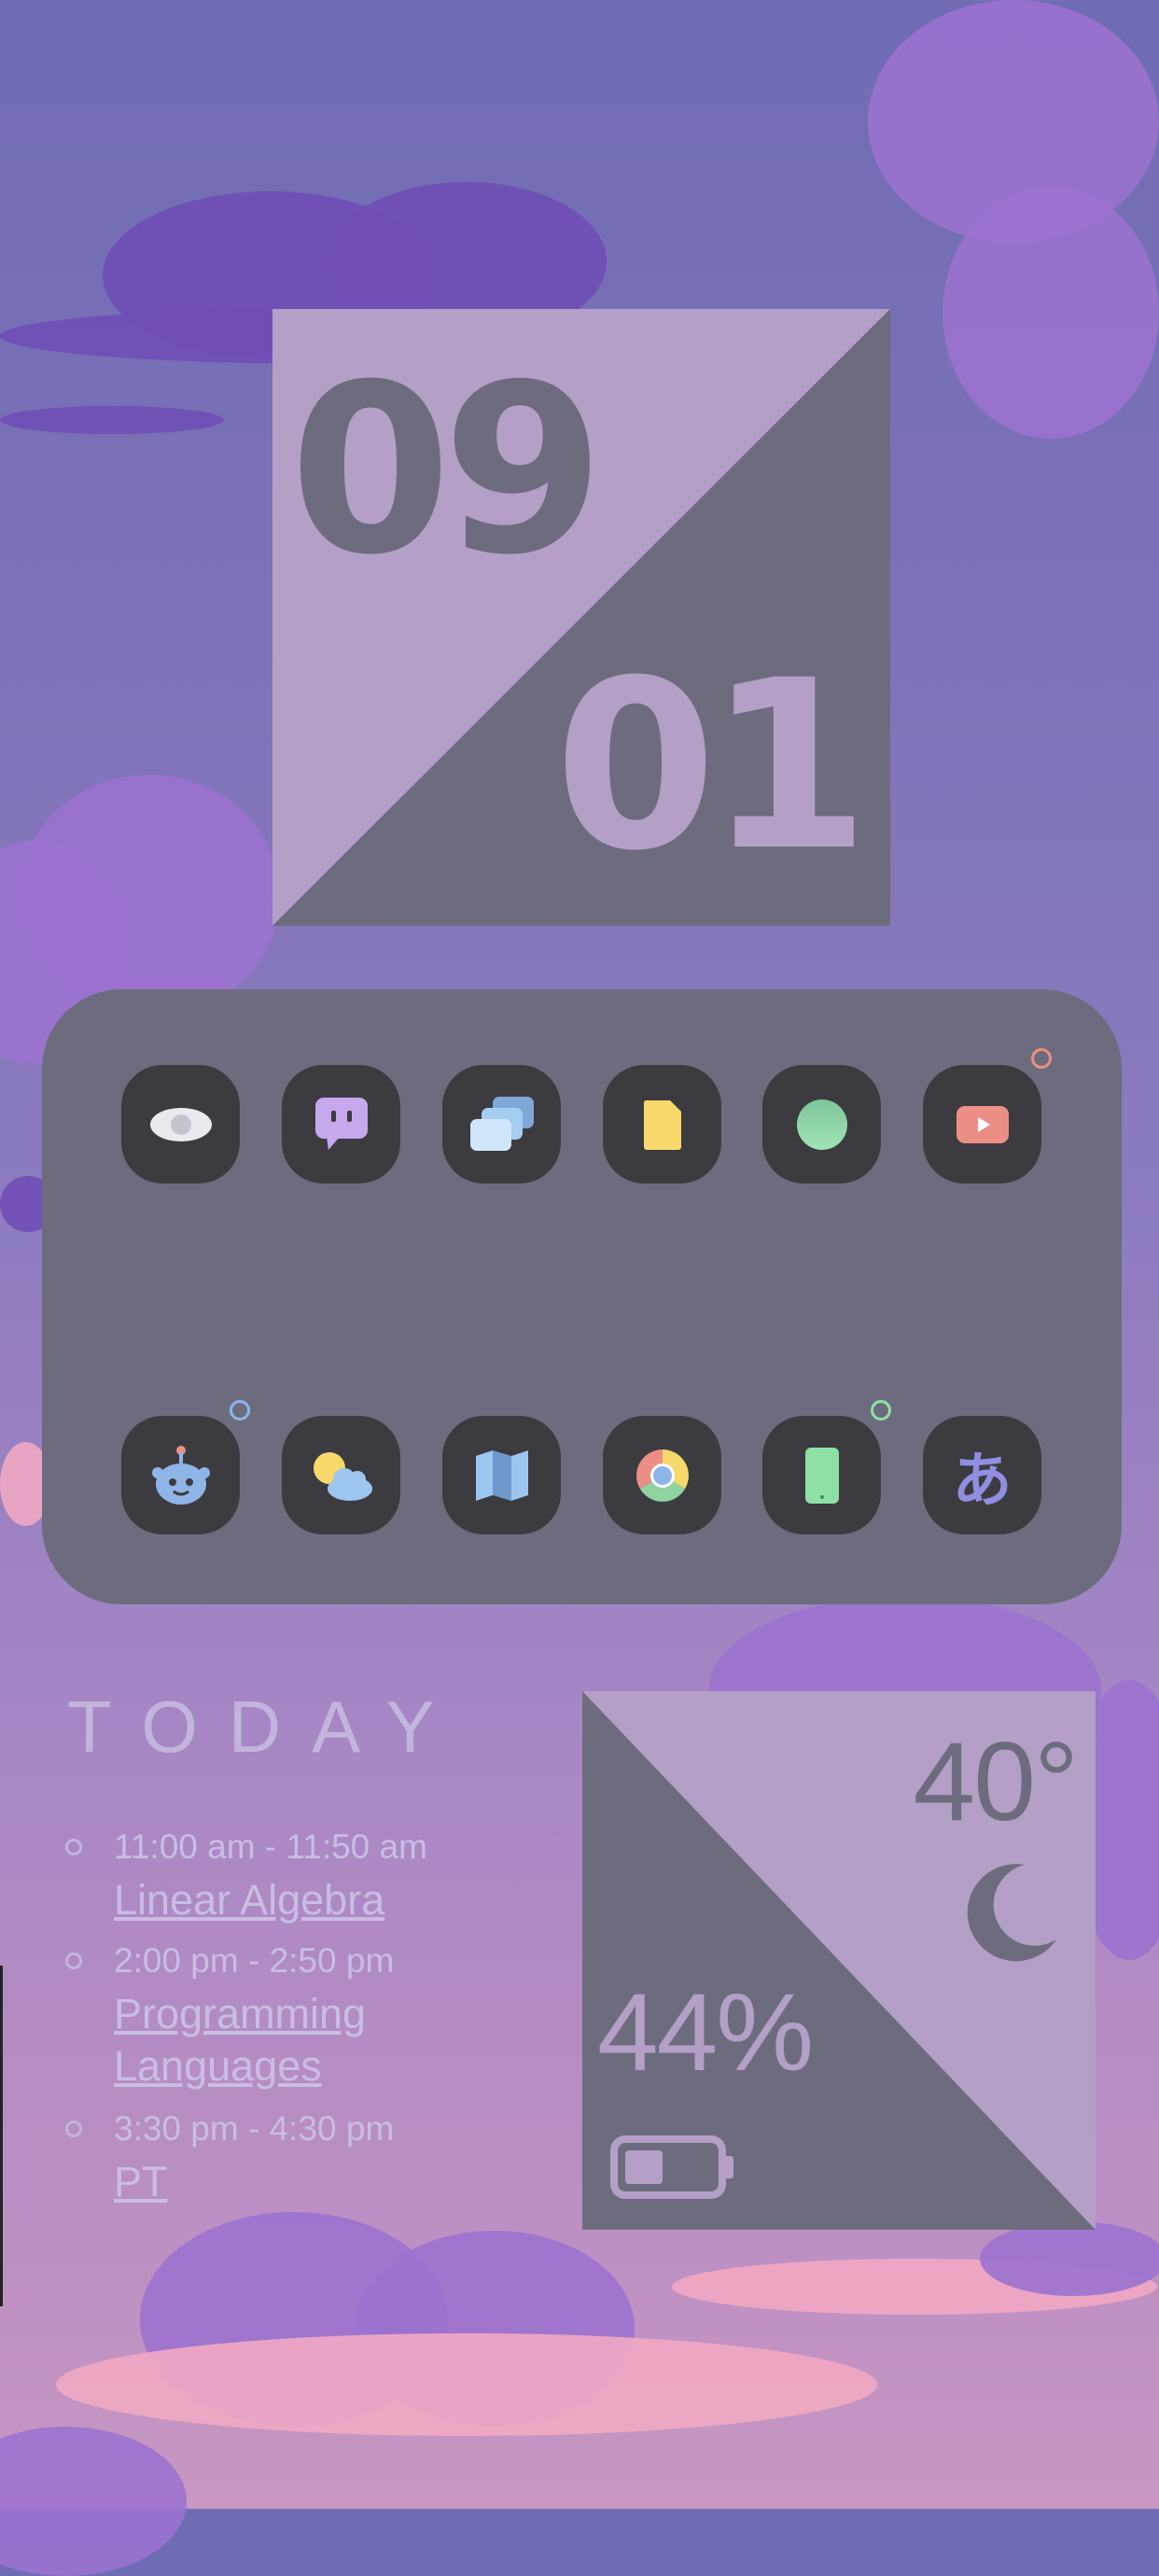 This screenshot has height=2576, width=1159. Describe the element at coordinates (447, 470) in the screenshot. I see `month-number: 09` at that location.